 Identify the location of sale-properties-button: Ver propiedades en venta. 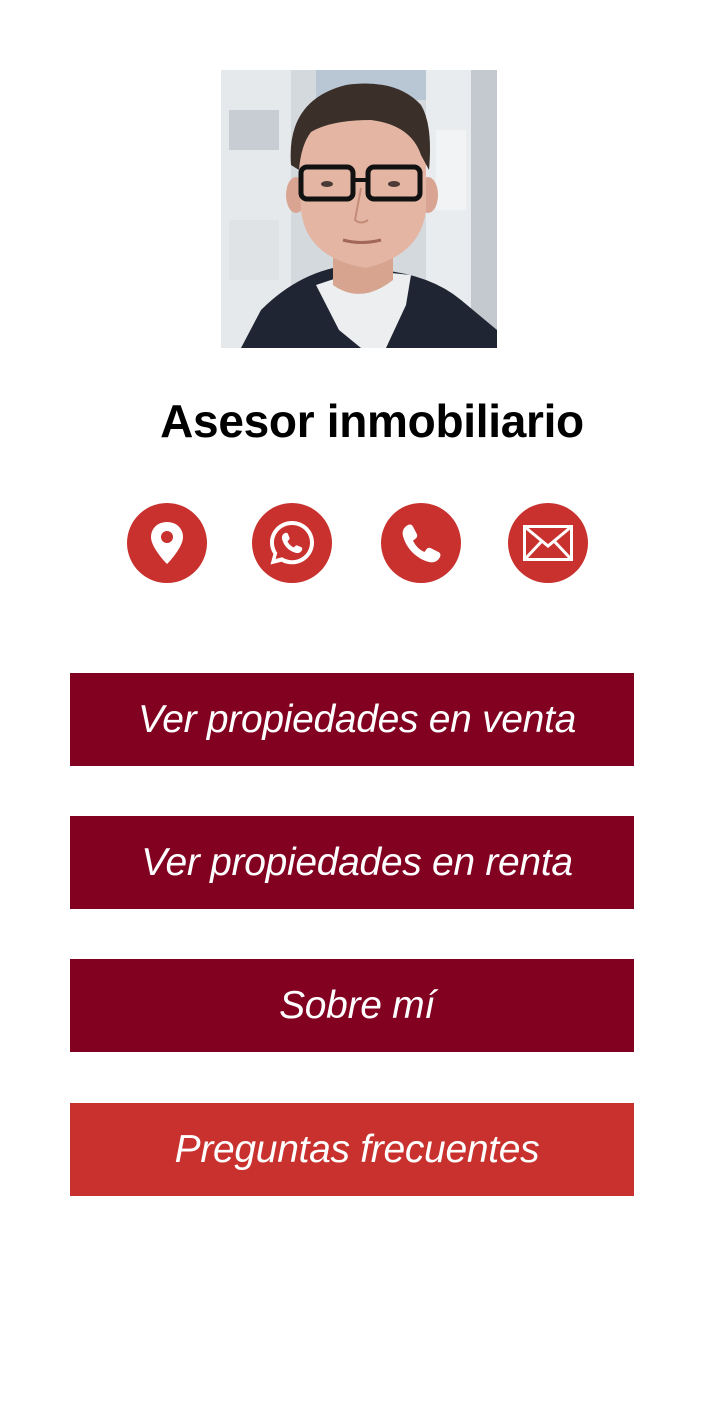
(352, 719).